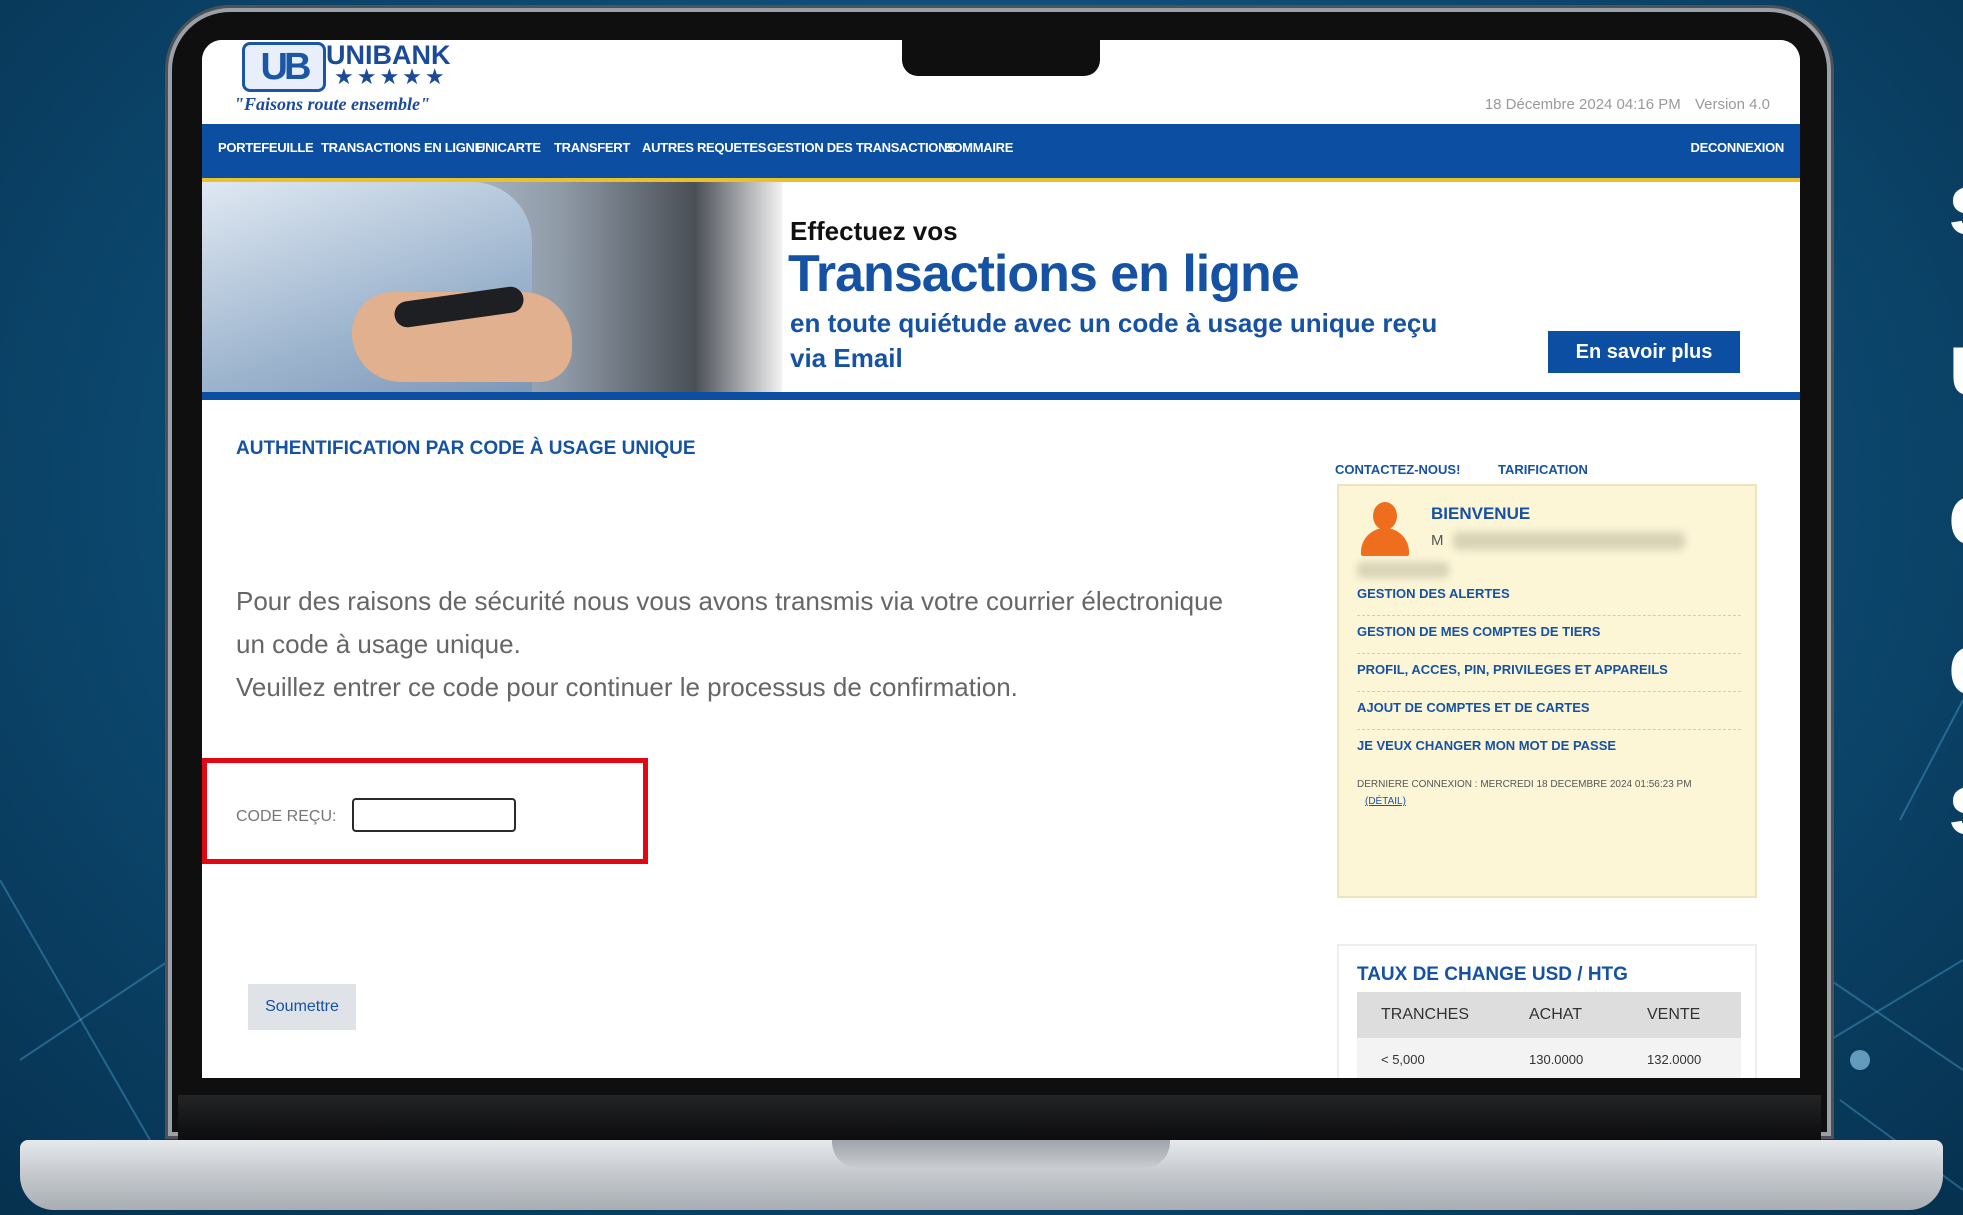 Image resolution: width=1963 pixels, height=1215 pixels. I want to click on header-info: 18 Décembre 2024 04:16 PM Version 4.0, so click(1622, 104).